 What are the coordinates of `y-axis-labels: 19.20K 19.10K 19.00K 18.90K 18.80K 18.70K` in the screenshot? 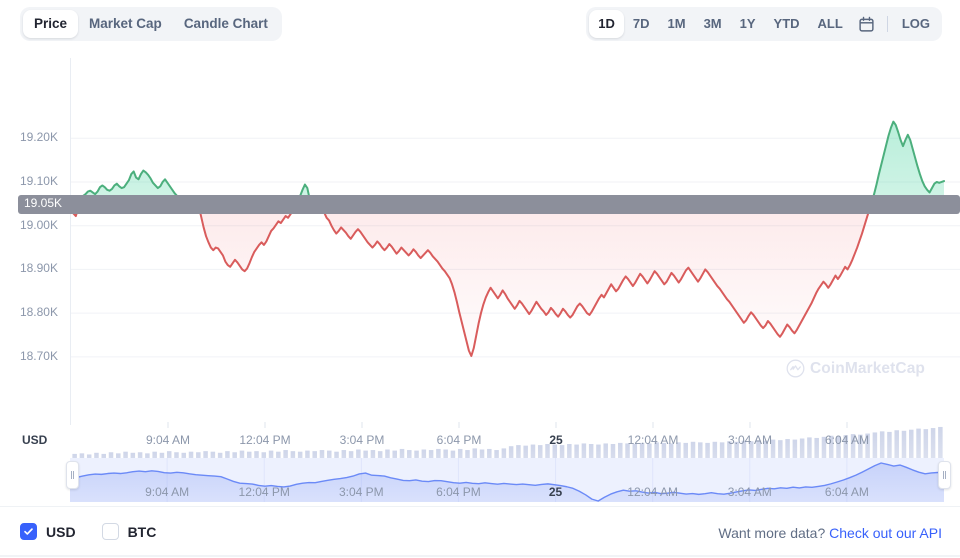 It's located at (34, 215).